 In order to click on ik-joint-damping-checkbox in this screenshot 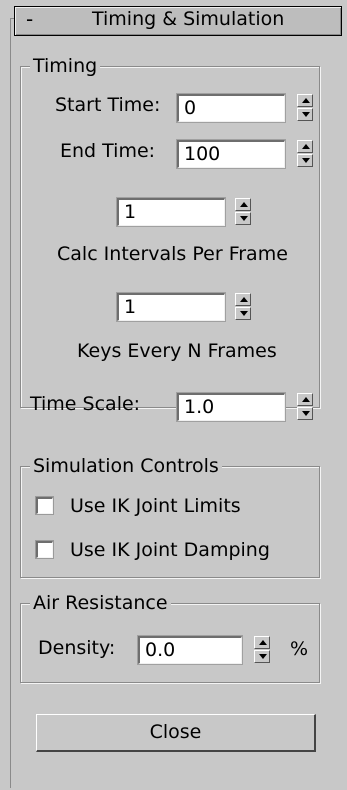, I will do `click(44, 549)`.